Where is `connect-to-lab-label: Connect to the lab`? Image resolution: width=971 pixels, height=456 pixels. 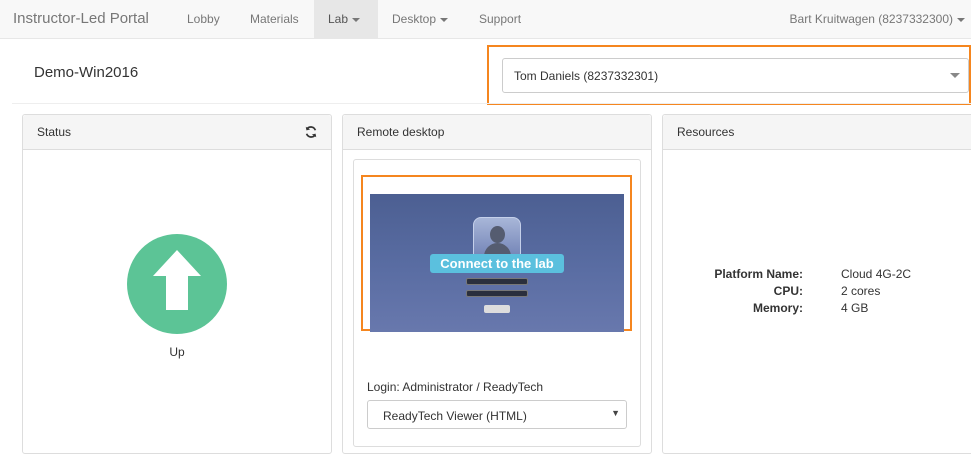 connect-to-lab-label: Connect to the lab is located at coordinates (497, 263).